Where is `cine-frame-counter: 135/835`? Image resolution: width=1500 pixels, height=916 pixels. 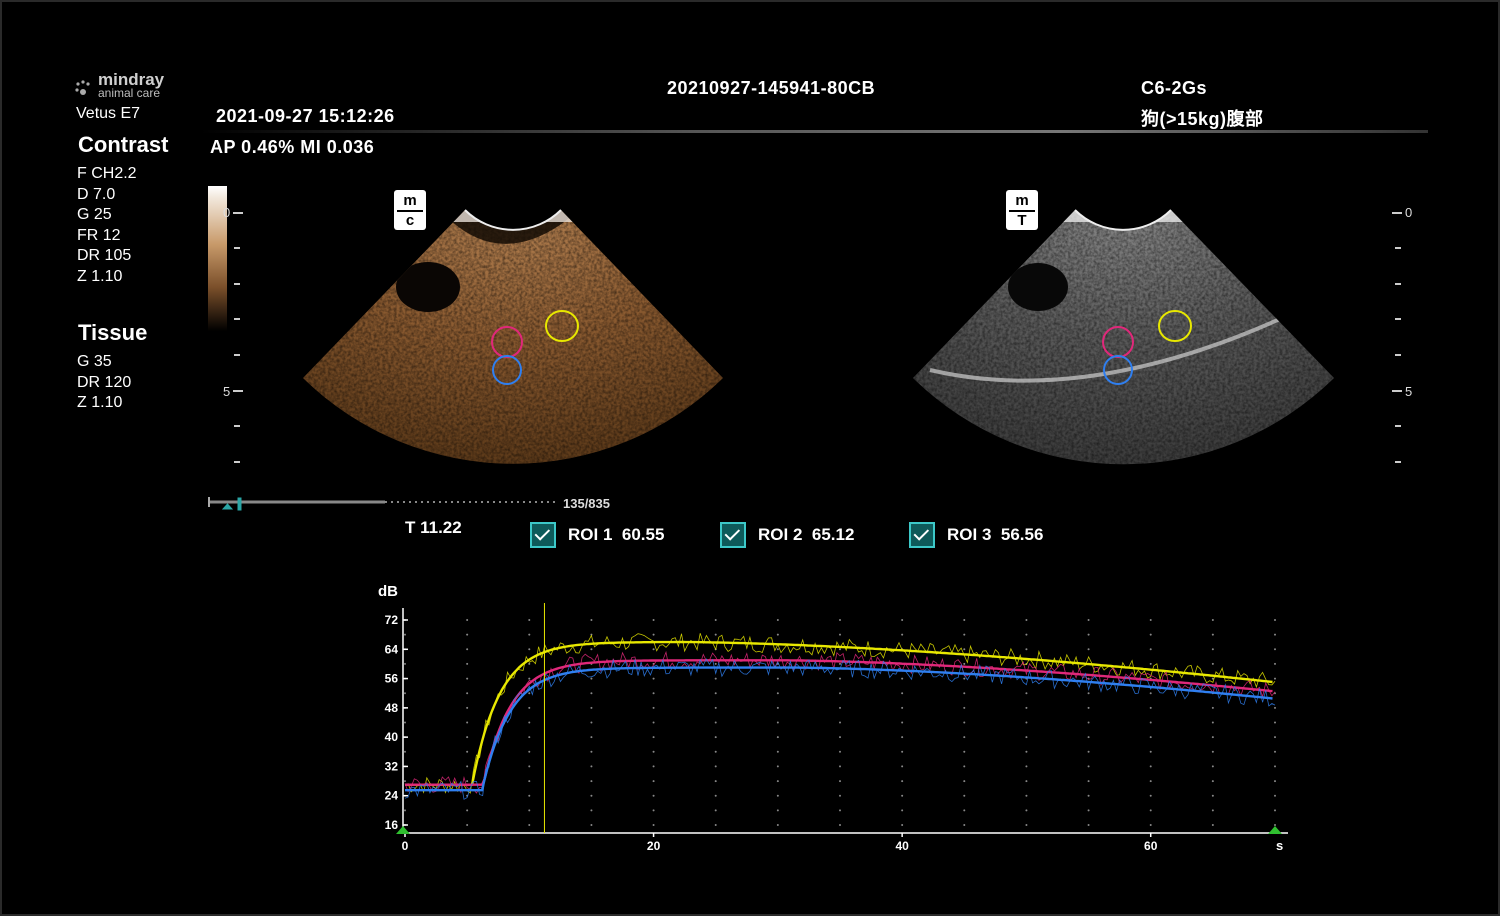
cine-frame-counter: 135/835 is located at coordinates (586, 503).